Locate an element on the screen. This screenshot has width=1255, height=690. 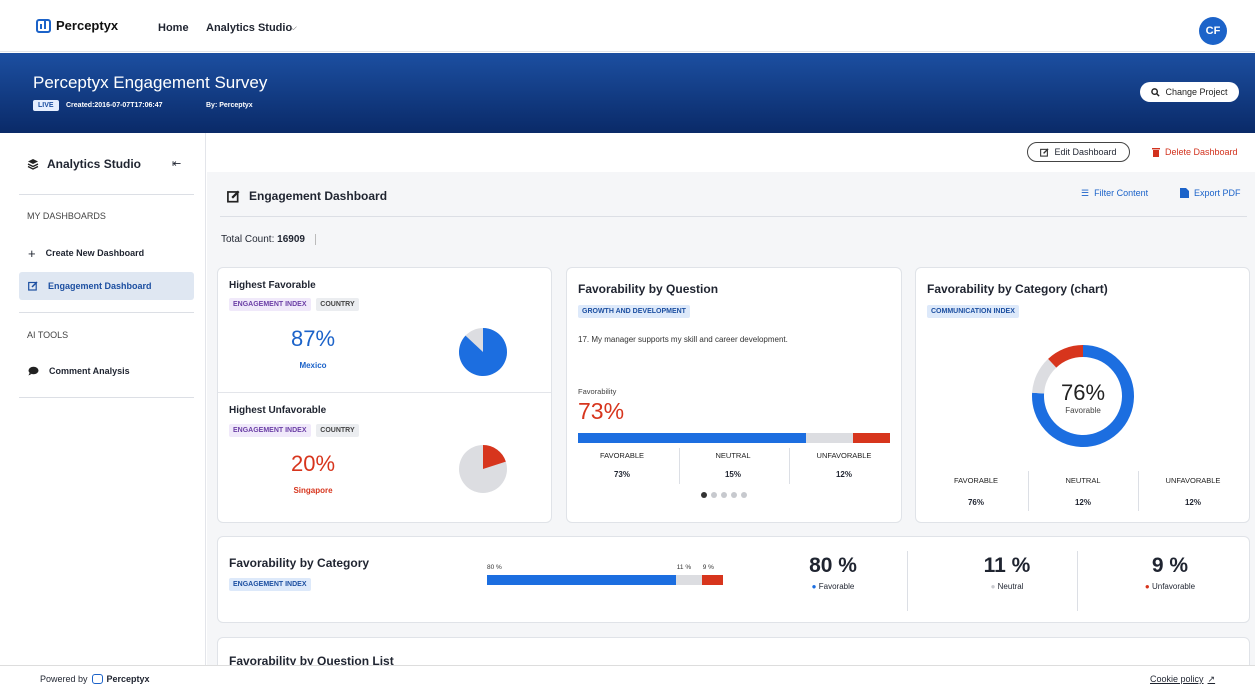
neutral-value: 12% is located at coordinates (1082, 502).